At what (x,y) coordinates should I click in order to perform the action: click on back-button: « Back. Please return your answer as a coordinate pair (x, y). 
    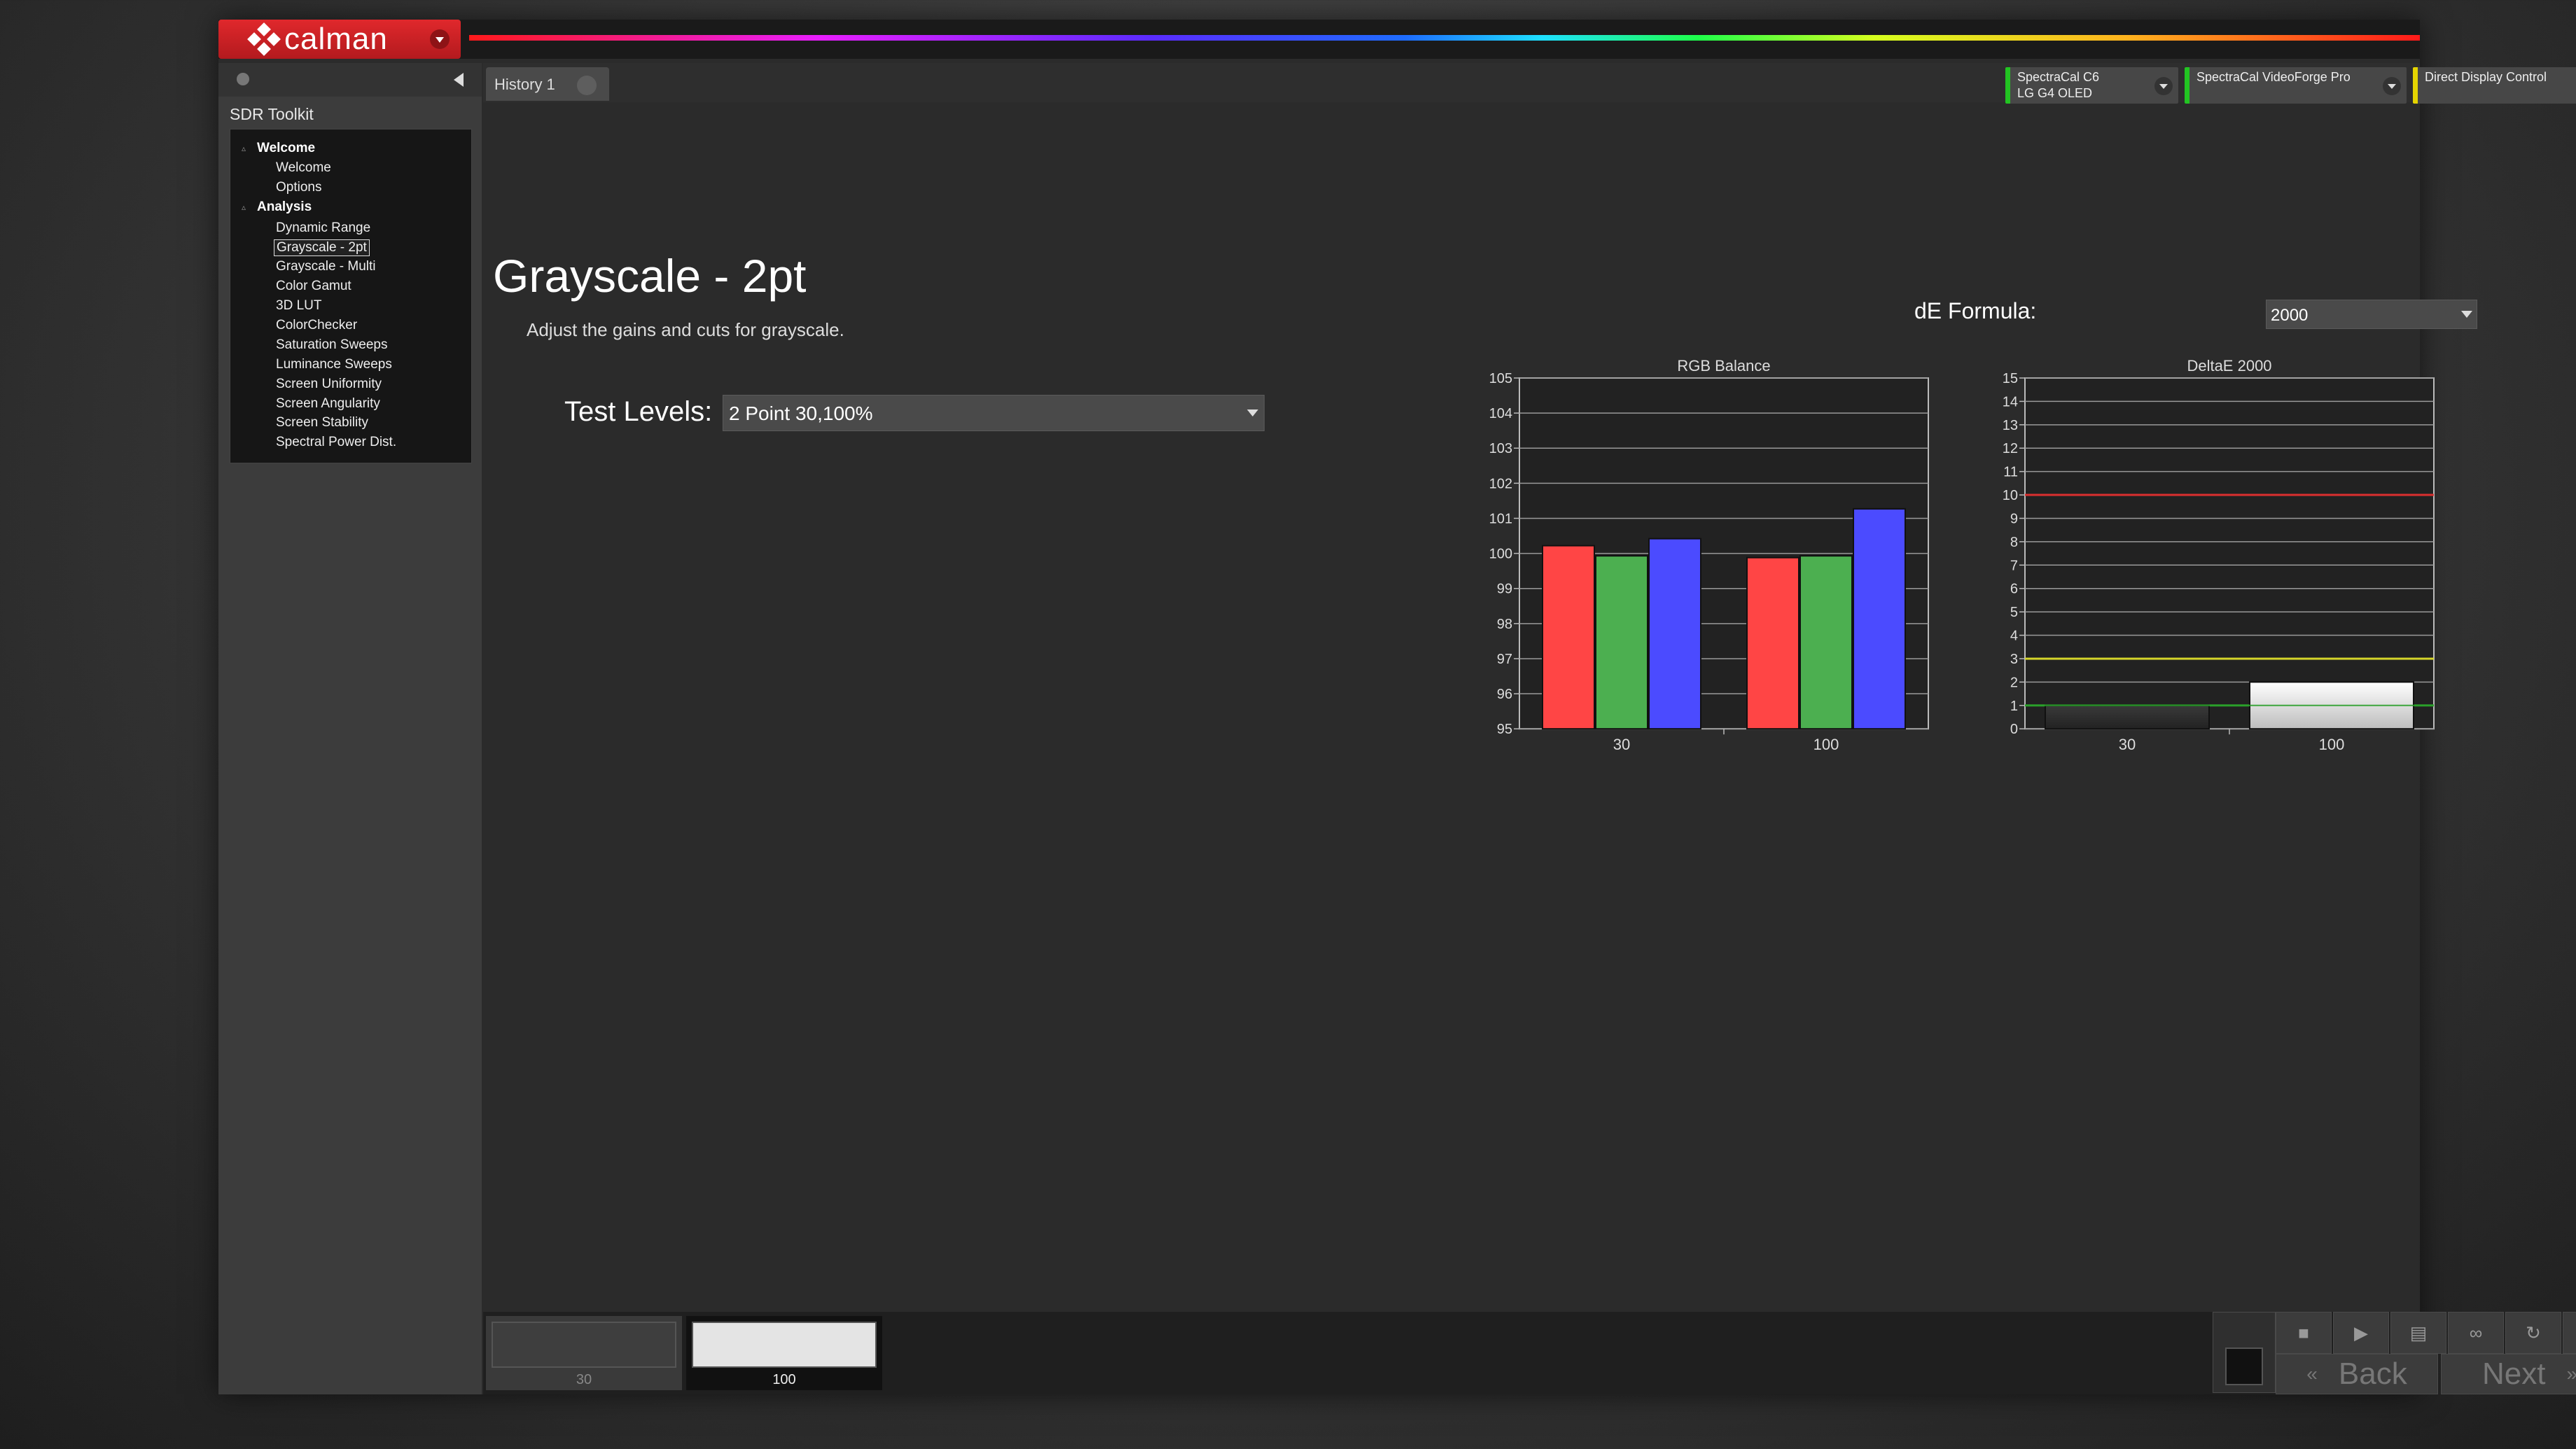
    Looking at the image, I should click on (2357, 1374).